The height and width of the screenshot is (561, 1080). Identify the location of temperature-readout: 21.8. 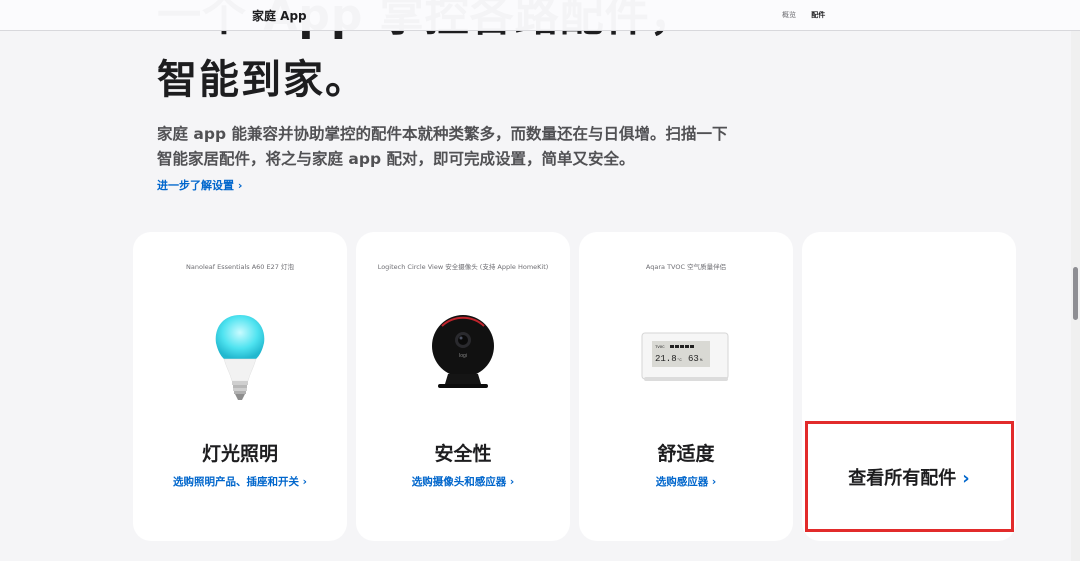
(666, 359).